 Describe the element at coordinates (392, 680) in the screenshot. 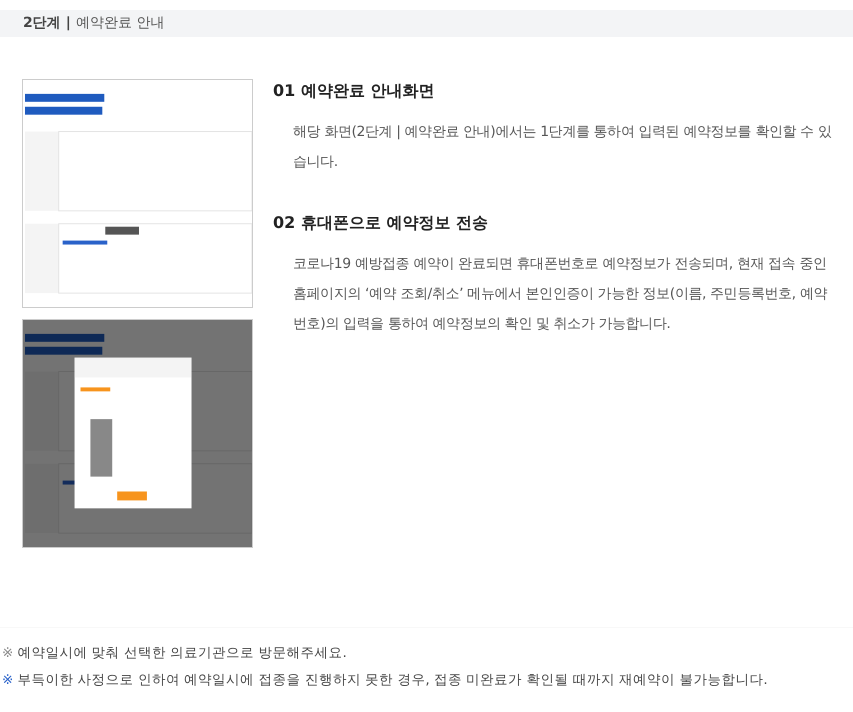

I see `note-text: 부득이한 사정으로 인하여 예약일시에 접종을 진행하지 못한 경우, 접종 미완료가 확인될 때까지 재예약이 불가능합니다.` at that location.